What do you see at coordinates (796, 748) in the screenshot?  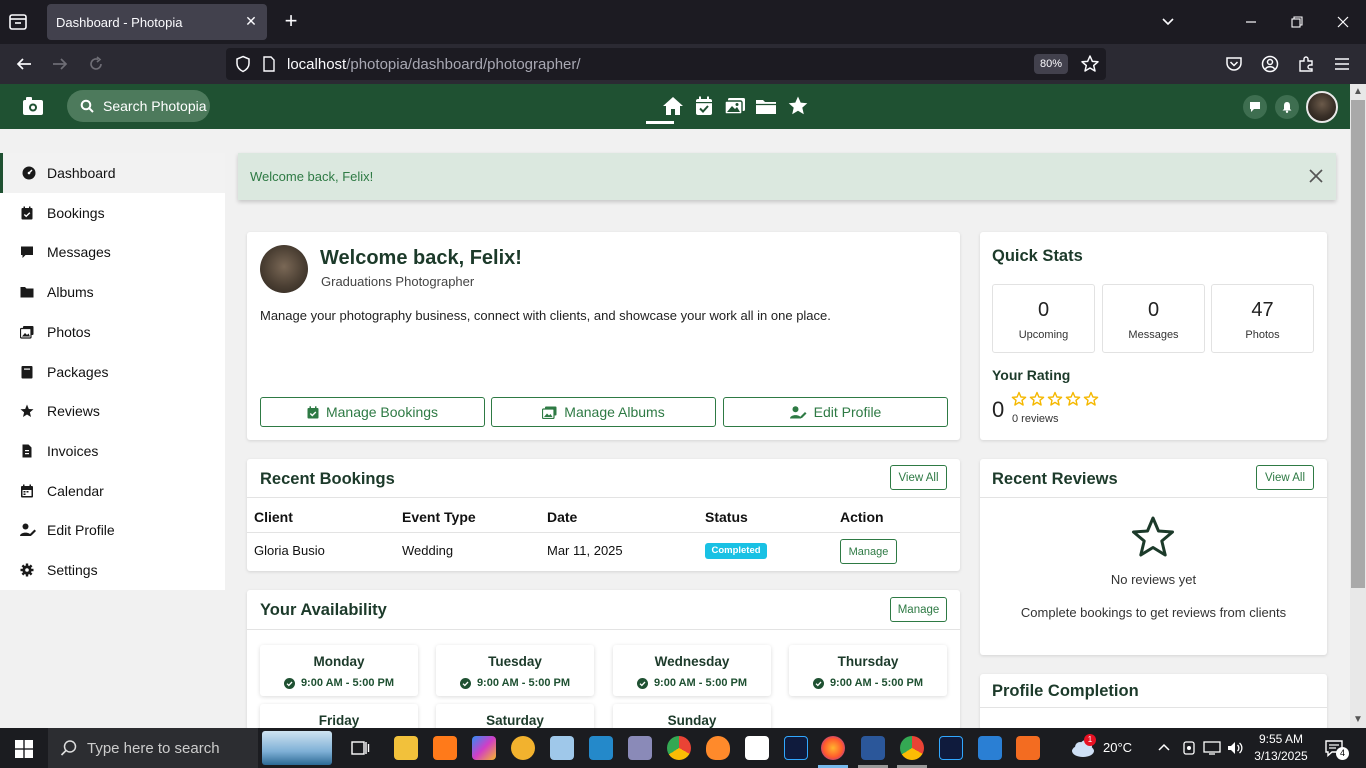 I see `photoshop-icon` at bounding box center [796, 748].